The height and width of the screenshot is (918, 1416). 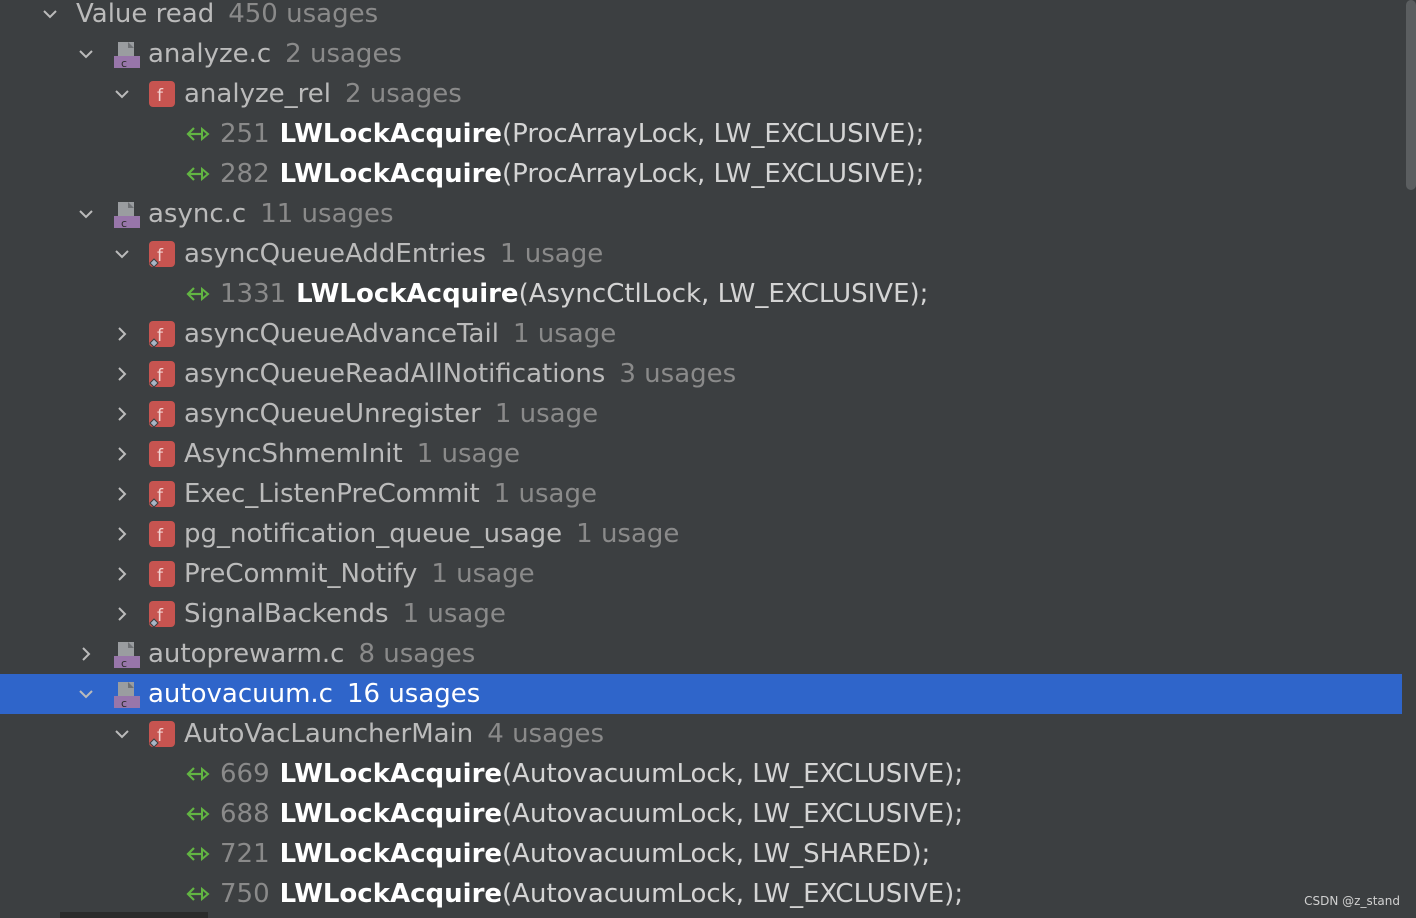 What do you see at coordinates (335, 254) in the screenshot?
I see `function-name: asyncQueueAddEntries` at bounding box center [335, 254].